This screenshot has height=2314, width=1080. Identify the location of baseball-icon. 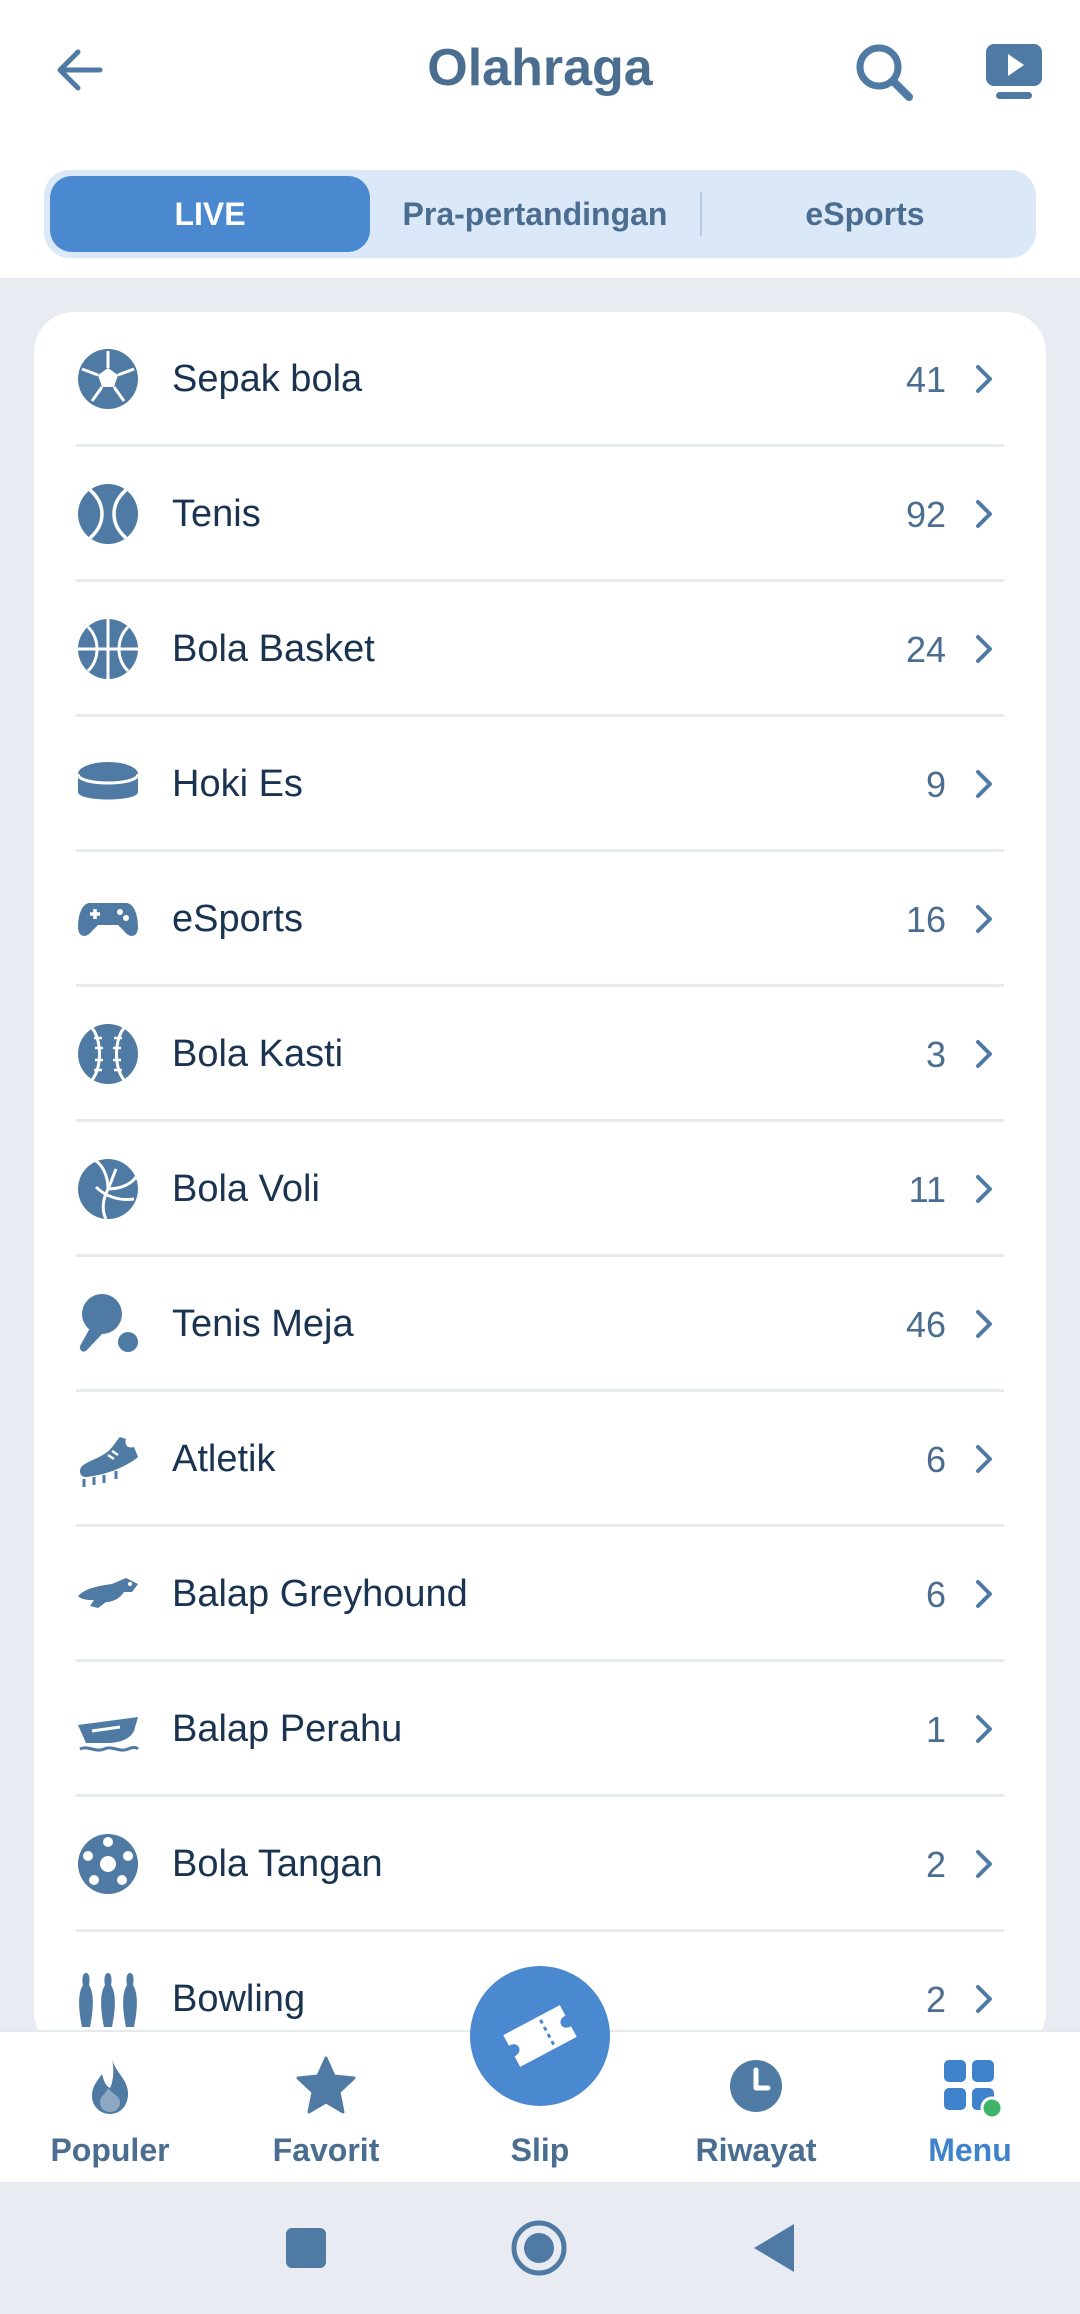
(108, 1054).